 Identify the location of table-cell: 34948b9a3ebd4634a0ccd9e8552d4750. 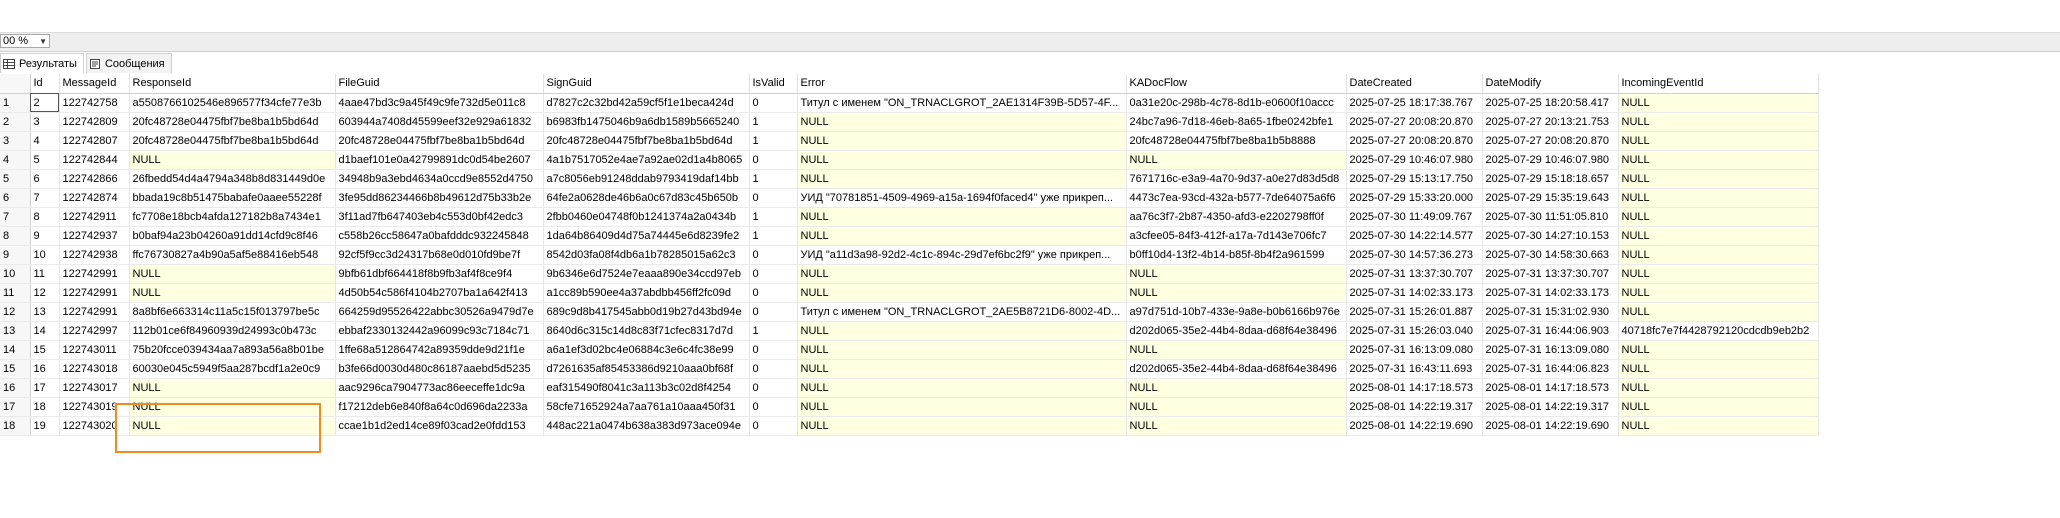
(439, 179).